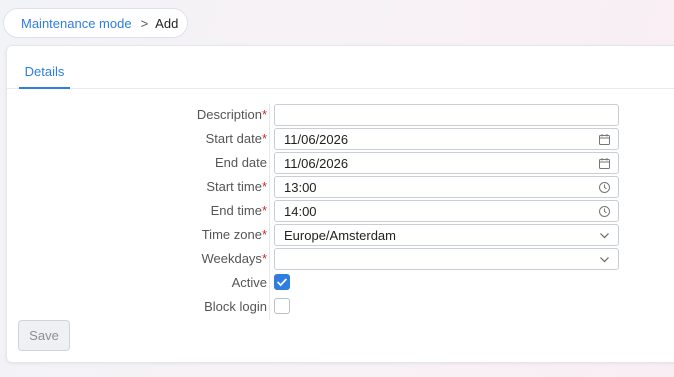 This screenshot has height=377, width=674. What do you see at coordinates (446, 187) in the screenshot?
I see `start-time-input: 13:00` at bounding box center [446, 187].